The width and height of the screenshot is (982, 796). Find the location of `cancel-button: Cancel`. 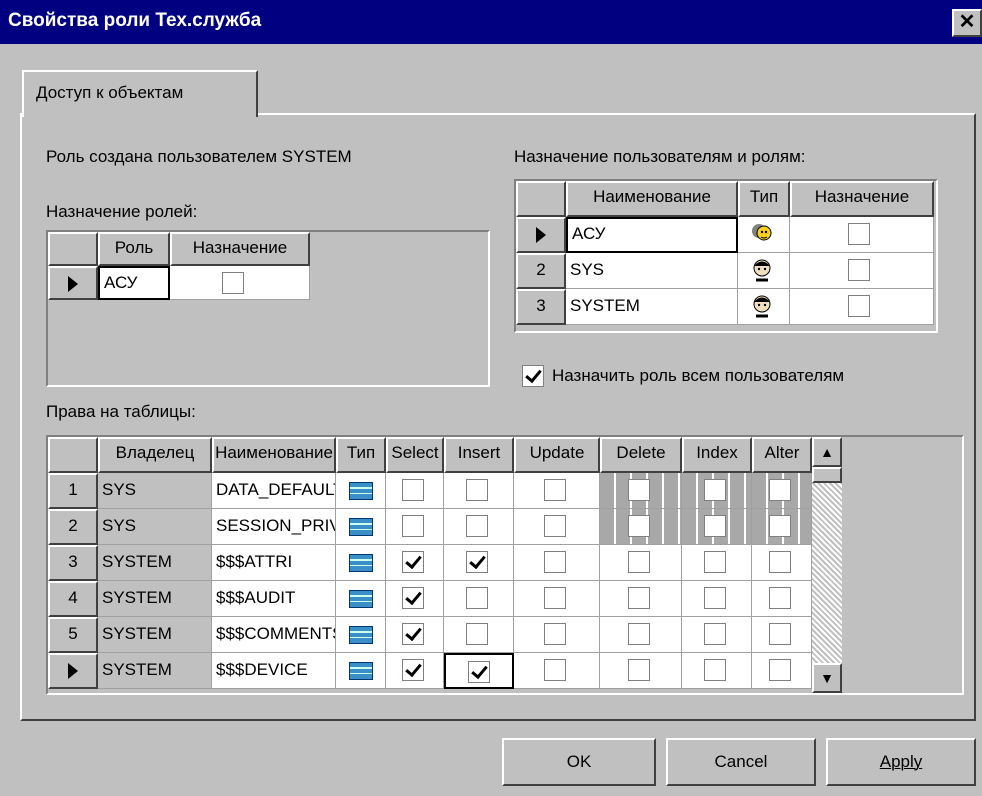

cancel-button: Cancel is located at coordinates (741, 762).